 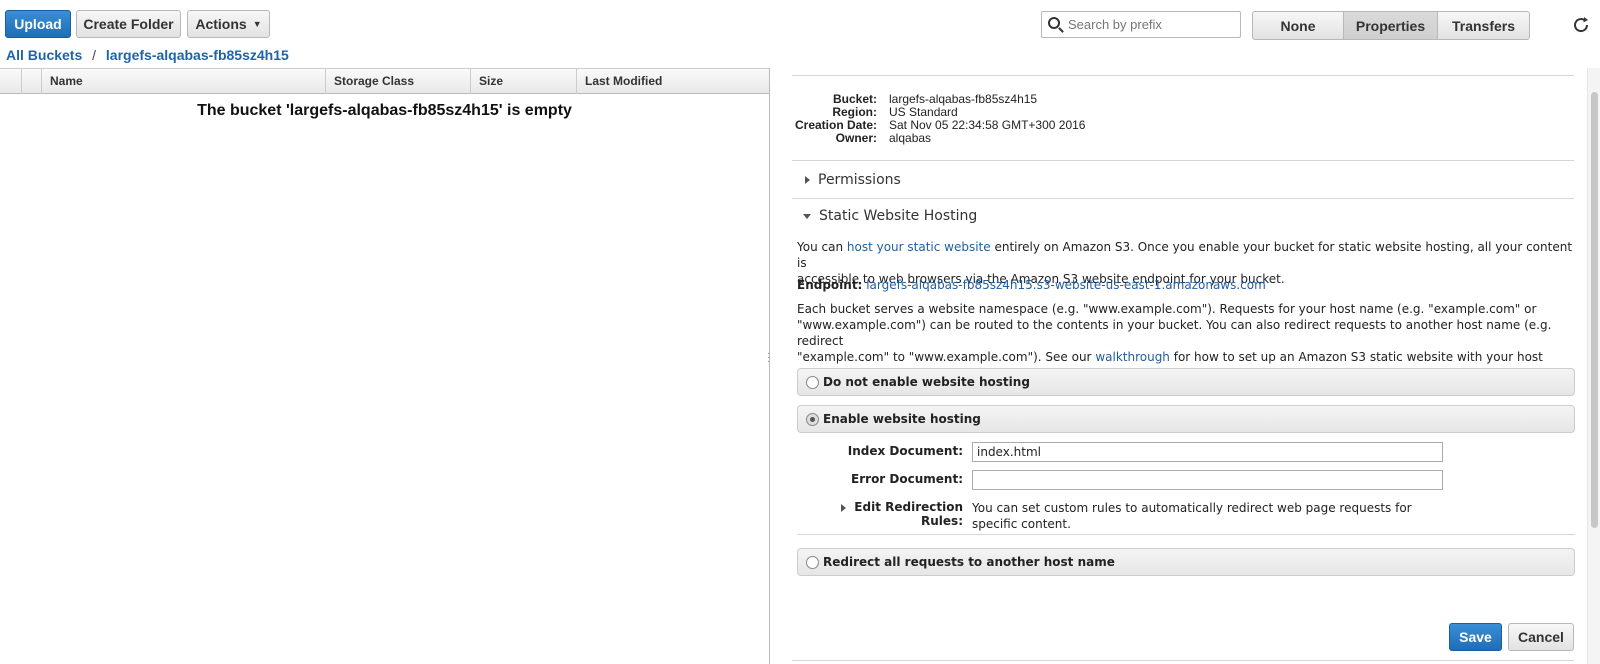 What do you see at coordinates (257, 24) in the screenshot?
I see `chevron-down-icon: ▼` at bounding box center [257, 24].